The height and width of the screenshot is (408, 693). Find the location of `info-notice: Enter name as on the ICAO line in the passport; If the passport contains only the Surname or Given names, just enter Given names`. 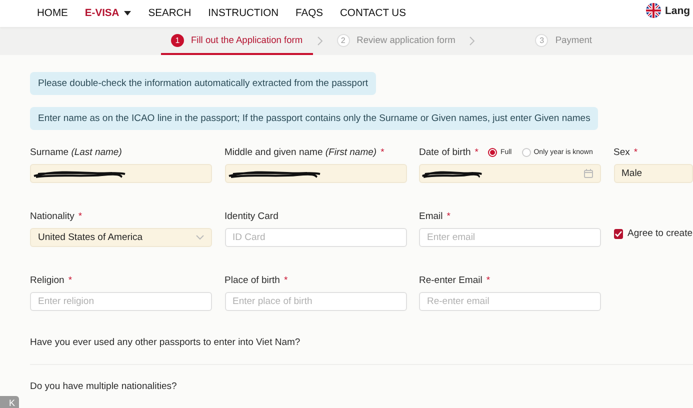

info-notice: Enter name as on the ICAO line in the passport; If the passport contains only the Surname or Given names, just enter Given names is located at coordinates (314, 118).